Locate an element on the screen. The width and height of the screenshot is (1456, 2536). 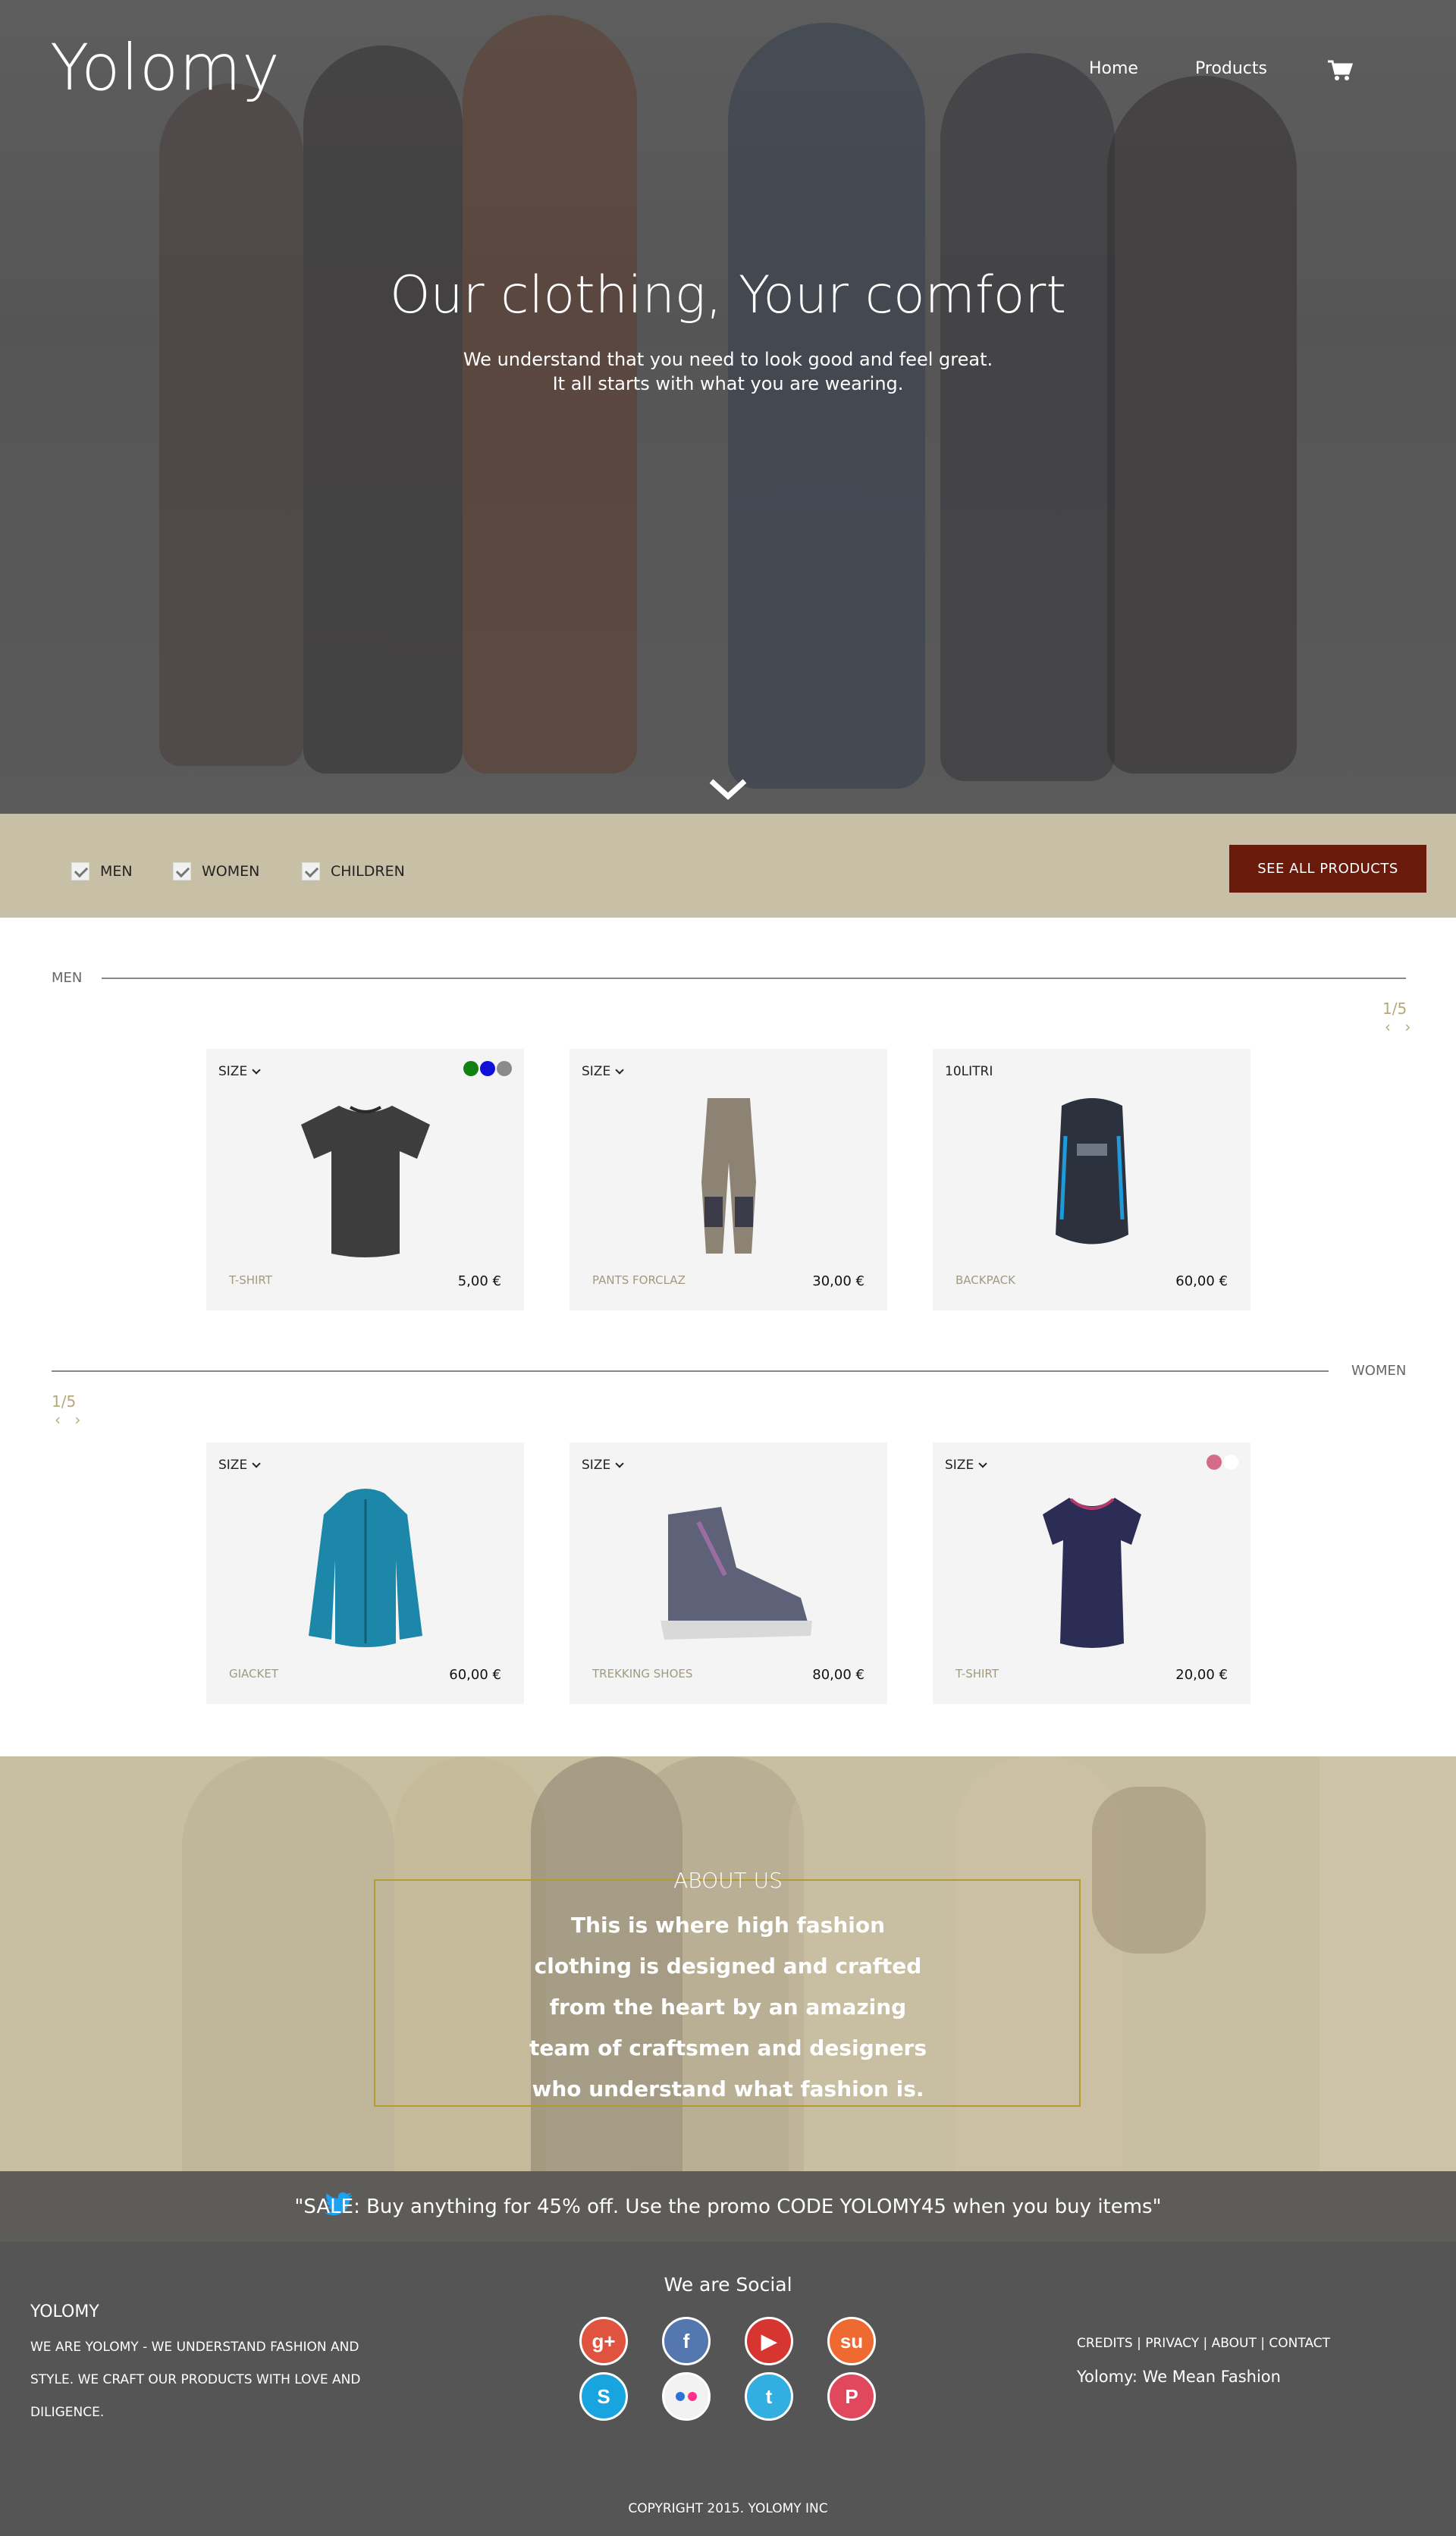
product-card: 10LITRI BACKPACK 60,00 € is located at coordinates (1091, 1179).